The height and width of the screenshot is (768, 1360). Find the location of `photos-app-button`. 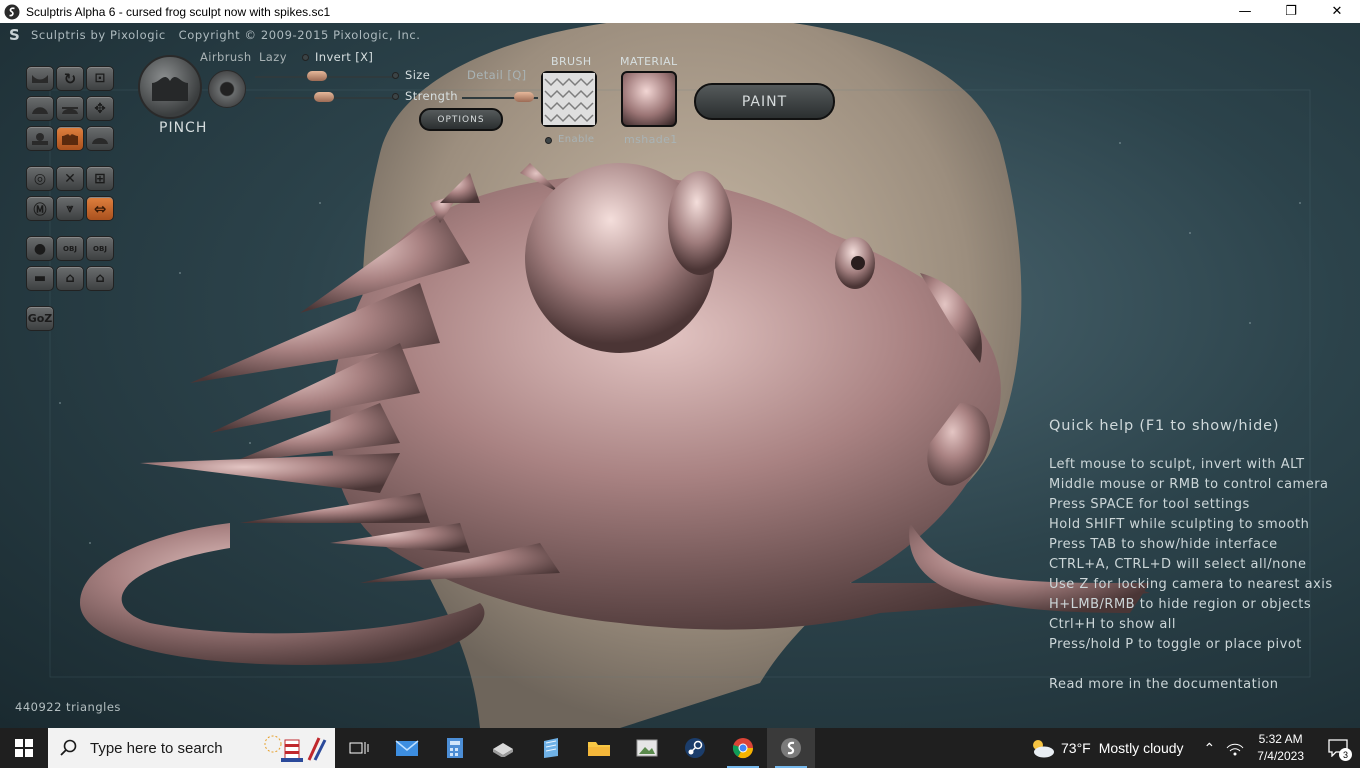

photos-app-button is located at coordinates (647, 748).